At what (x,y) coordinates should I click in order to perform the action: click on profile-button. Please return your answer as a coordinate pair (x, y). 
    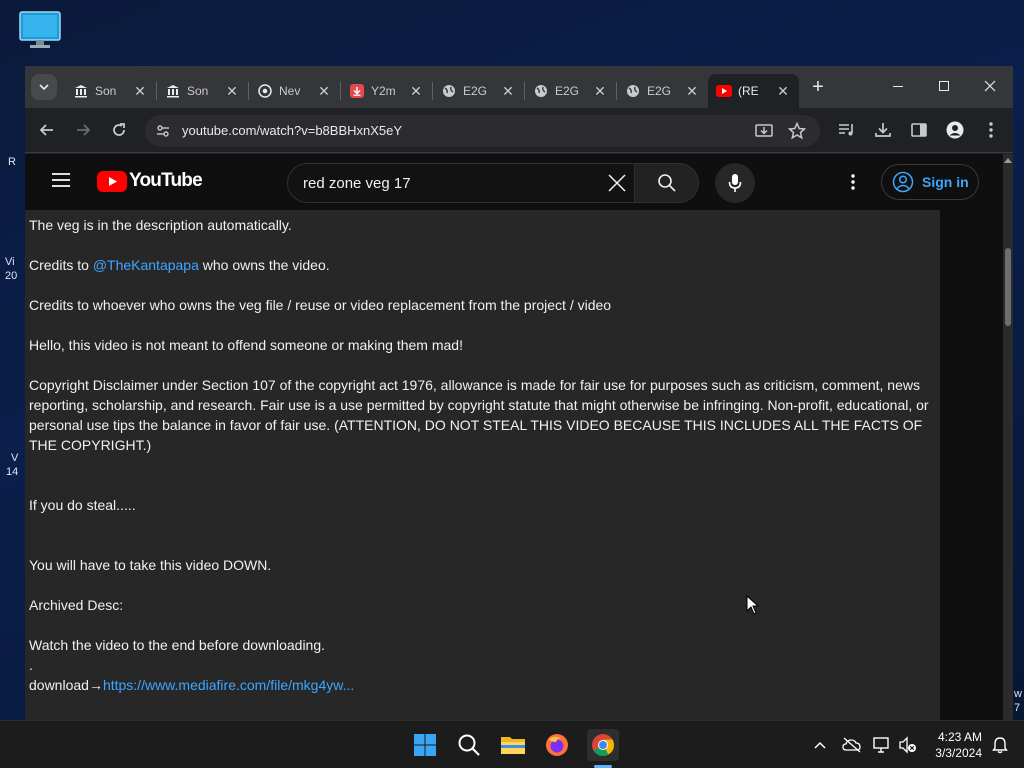
    Looking at the image, I should click on (955, 130).